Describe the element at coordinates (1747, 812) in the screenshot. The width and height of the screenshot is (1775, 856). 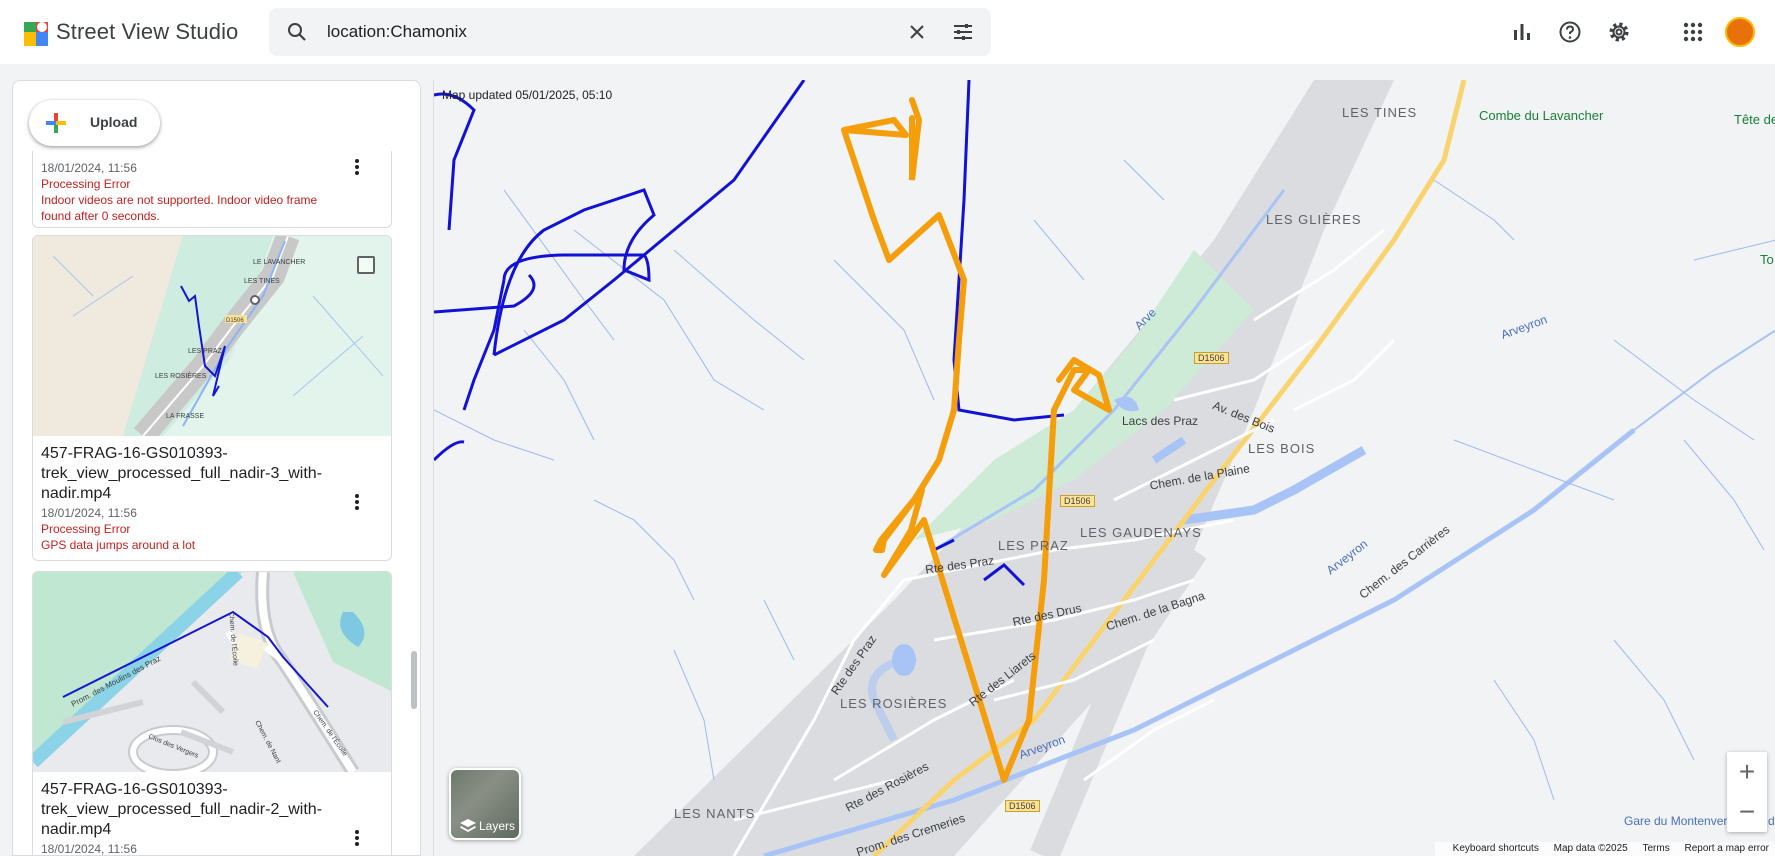
I see `zoom-out-button: −` at that location.